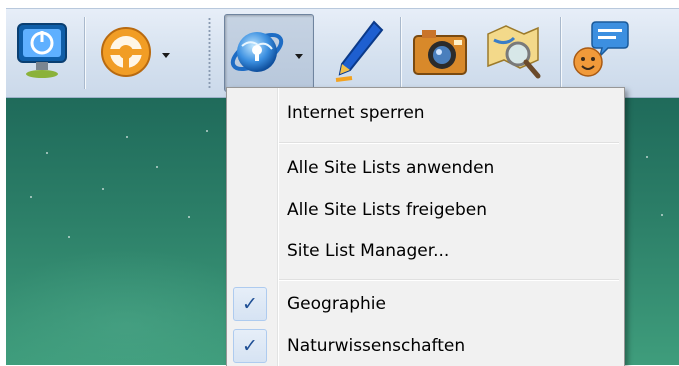 The height and width of the screenshot is (366, 679). I want to click on pen-button, so click(359, 52).